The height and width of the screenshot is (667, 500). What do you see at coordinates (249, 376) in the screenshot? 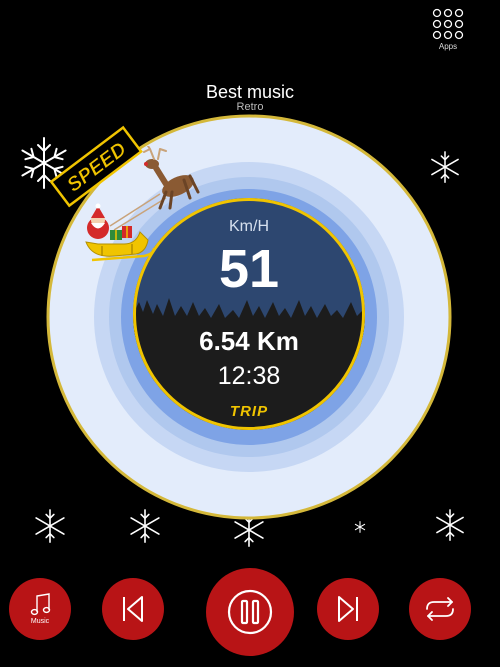
I see `time-value: 12:38` at bounding box center [249, 376].